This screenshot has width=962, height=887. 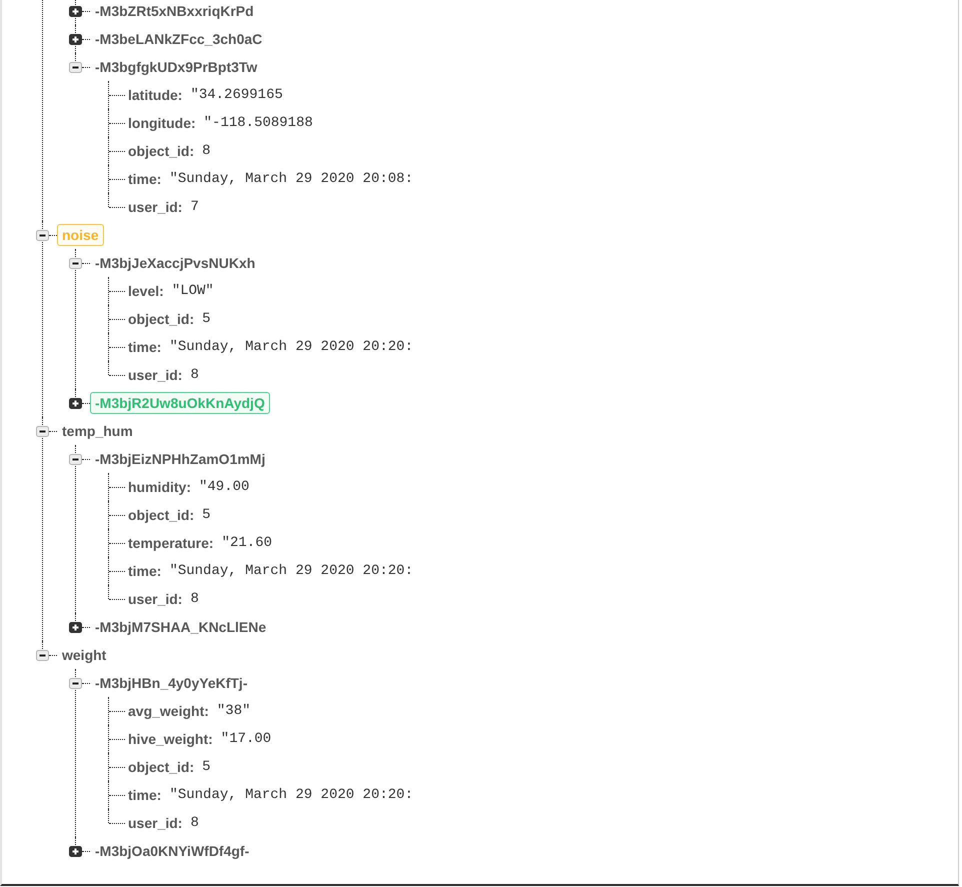 What do you see at coordinates (97, 431) in the screenshot?
I see `node-key: temp_hum` at bounding box center [97, 431].